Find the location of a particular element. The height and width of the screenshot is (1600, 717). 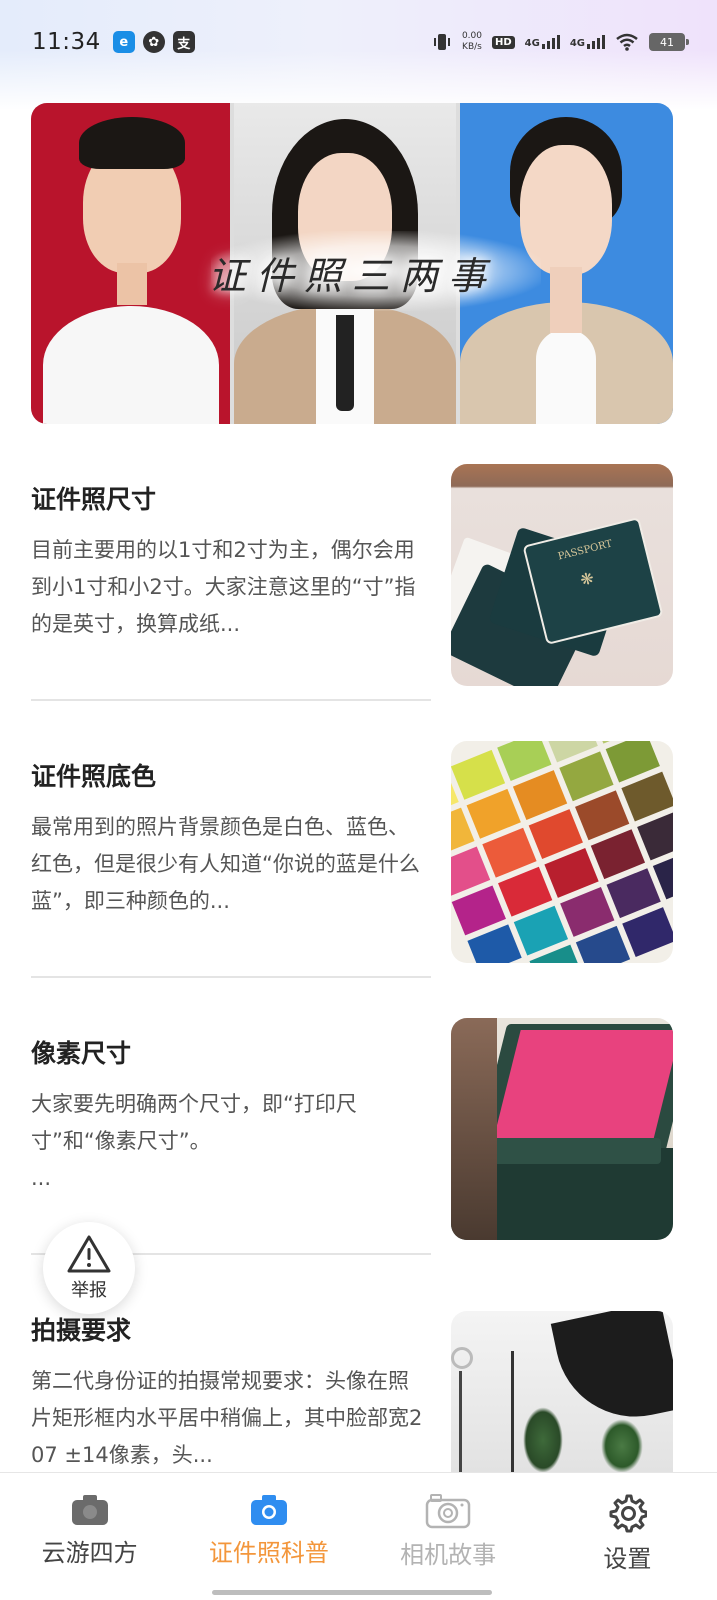

vibrate-icon is located at coordinates (441, 42).